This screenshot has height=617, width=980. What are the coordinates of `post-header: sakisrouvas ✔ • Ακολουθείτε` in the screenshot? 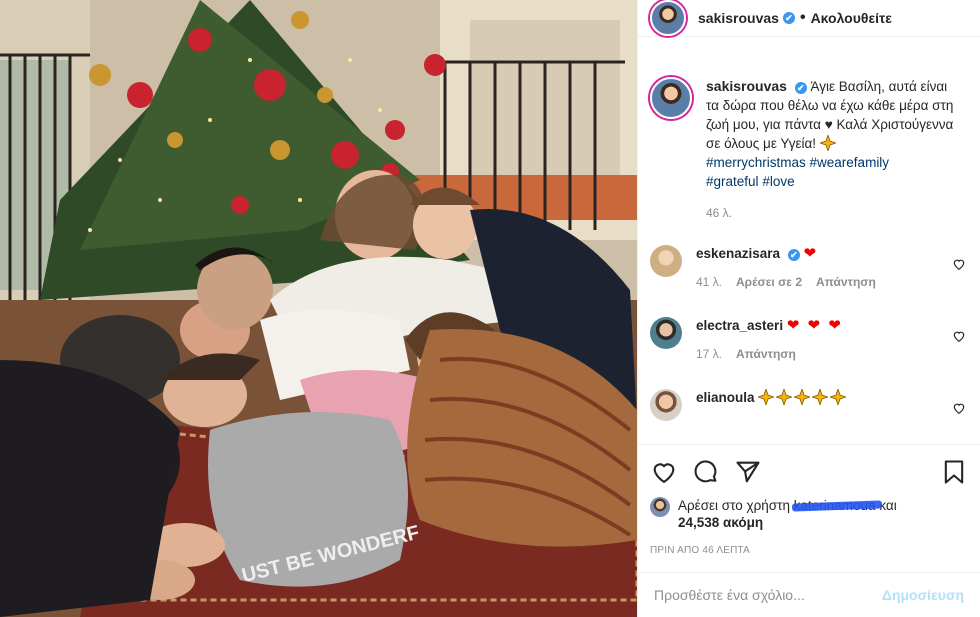 It's located at (809, 18).